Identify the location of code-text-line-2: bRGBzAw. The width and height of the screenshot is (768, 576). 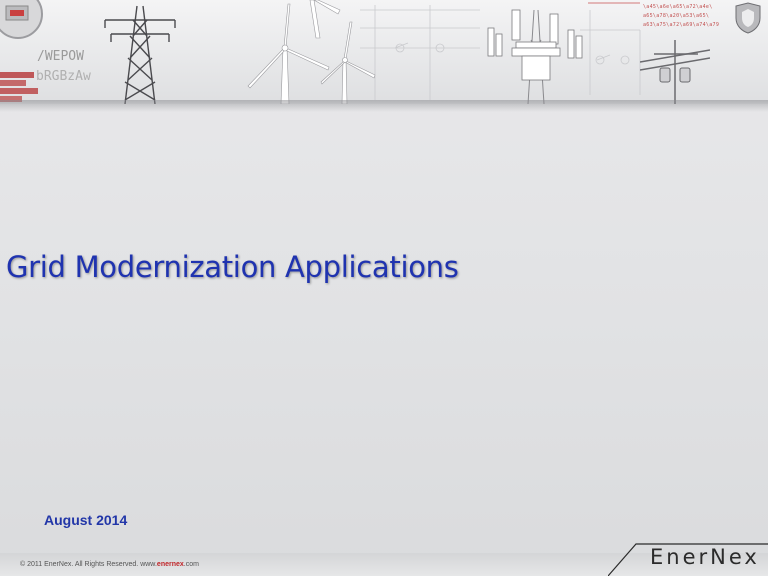
(63, 76).